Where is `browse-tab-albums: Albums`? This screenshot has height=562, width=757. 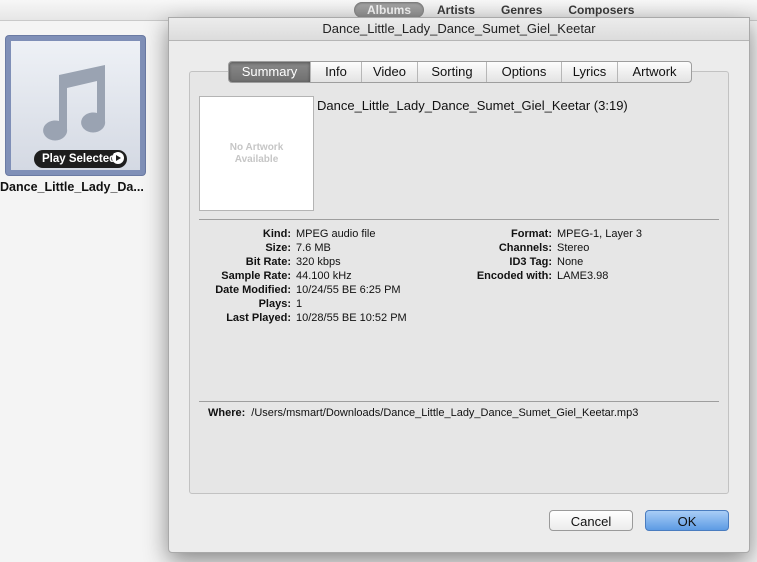
browse-tab-albums: Albums is located at coordinates (389, 10).